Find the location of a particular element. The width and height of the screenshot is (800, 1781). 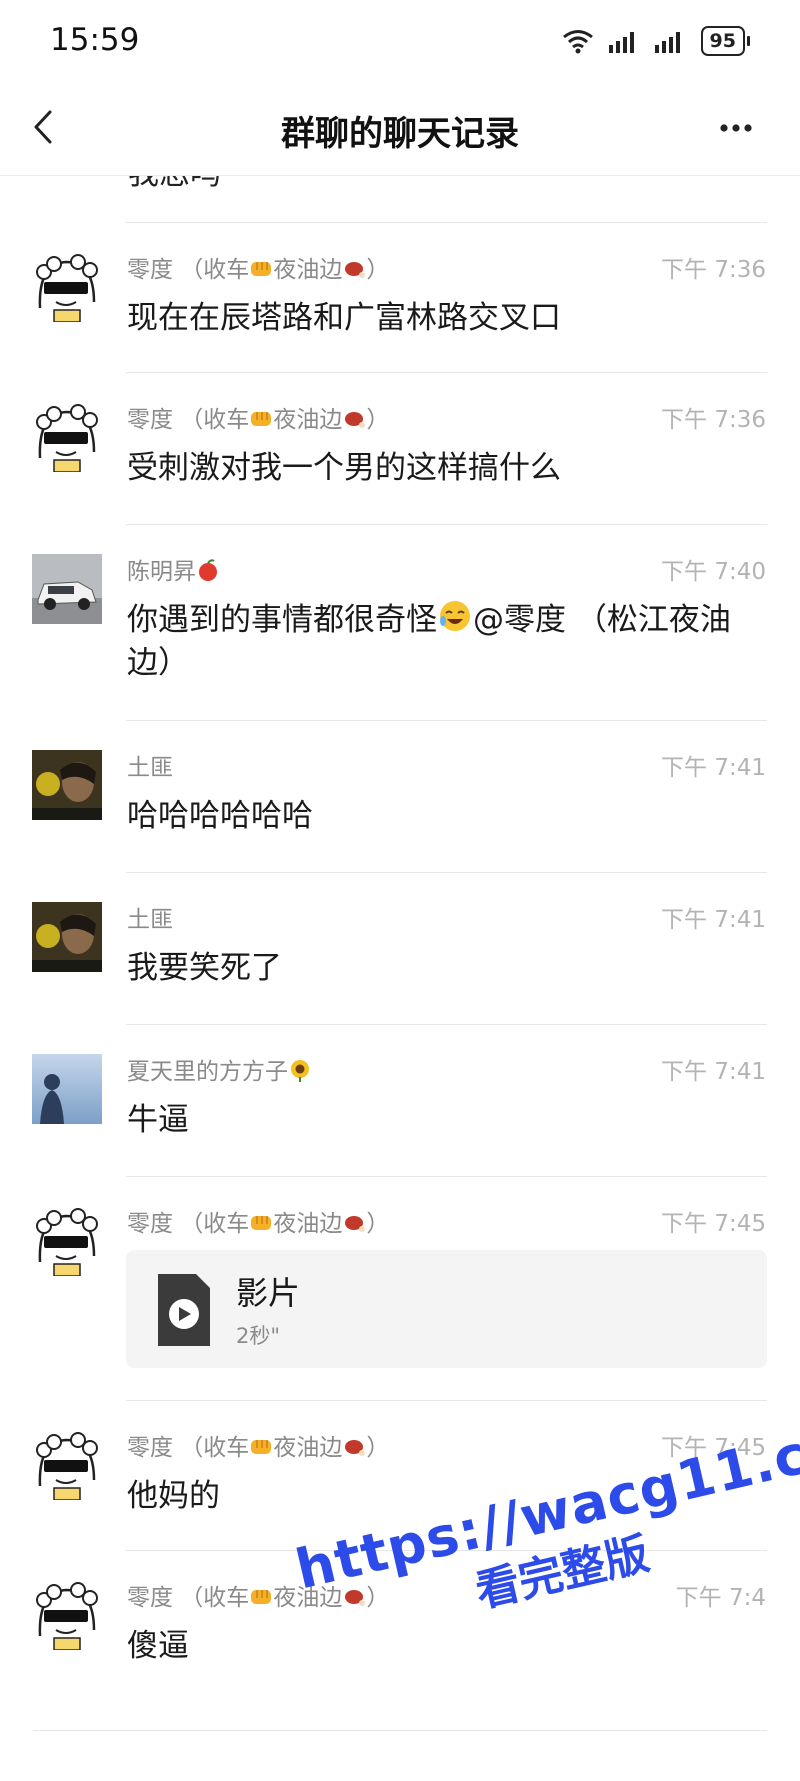

laugh-cry-emoji-icon is located at coordinates (455, 616).